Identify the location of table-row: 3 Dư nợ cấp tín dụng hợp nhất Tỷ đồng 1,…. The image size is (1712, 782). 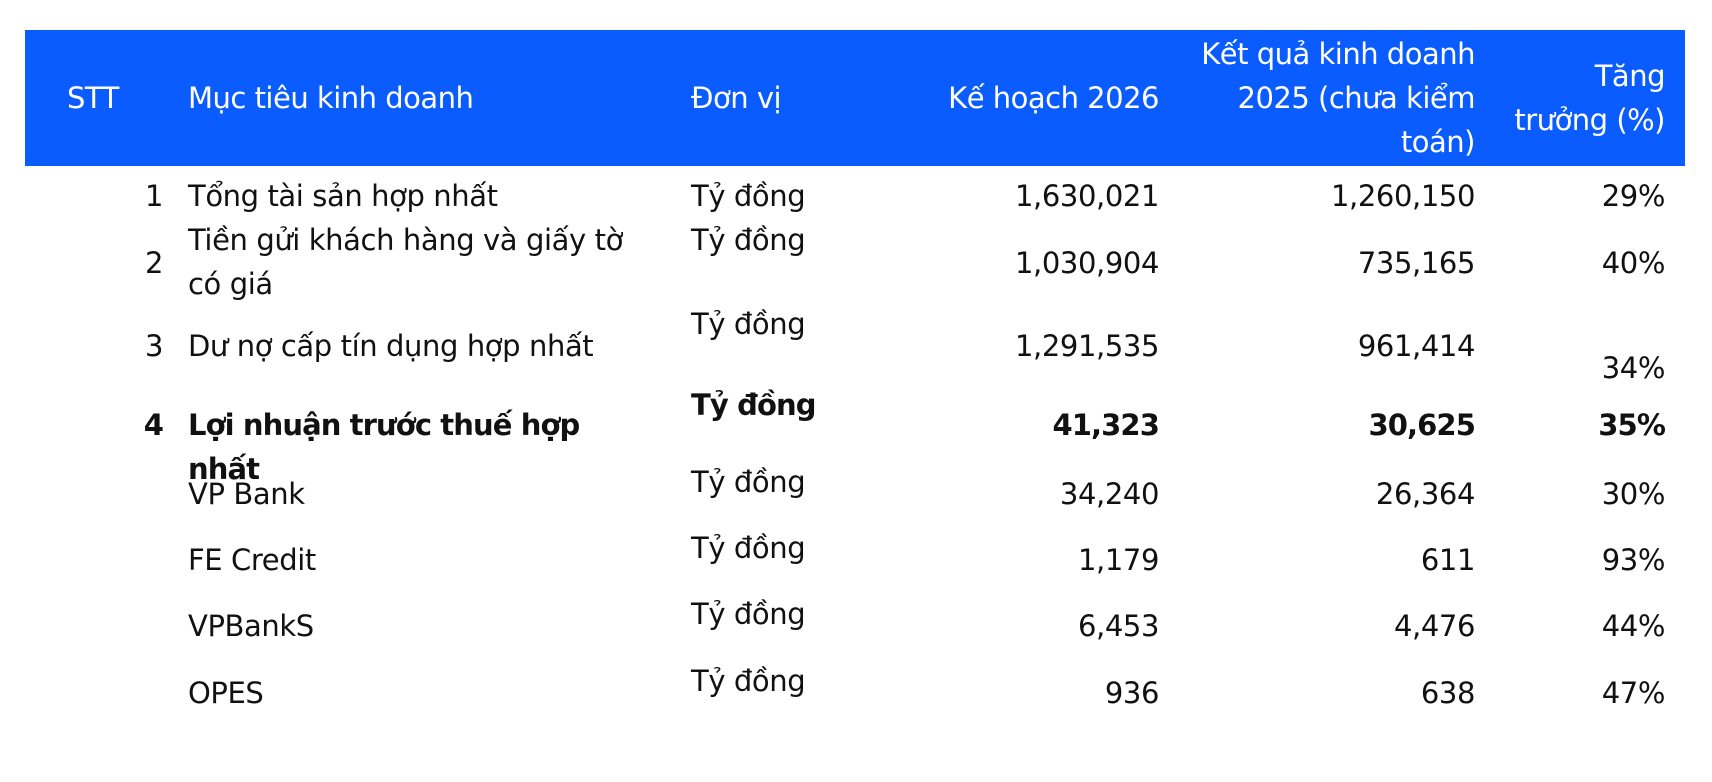
(855, 356).